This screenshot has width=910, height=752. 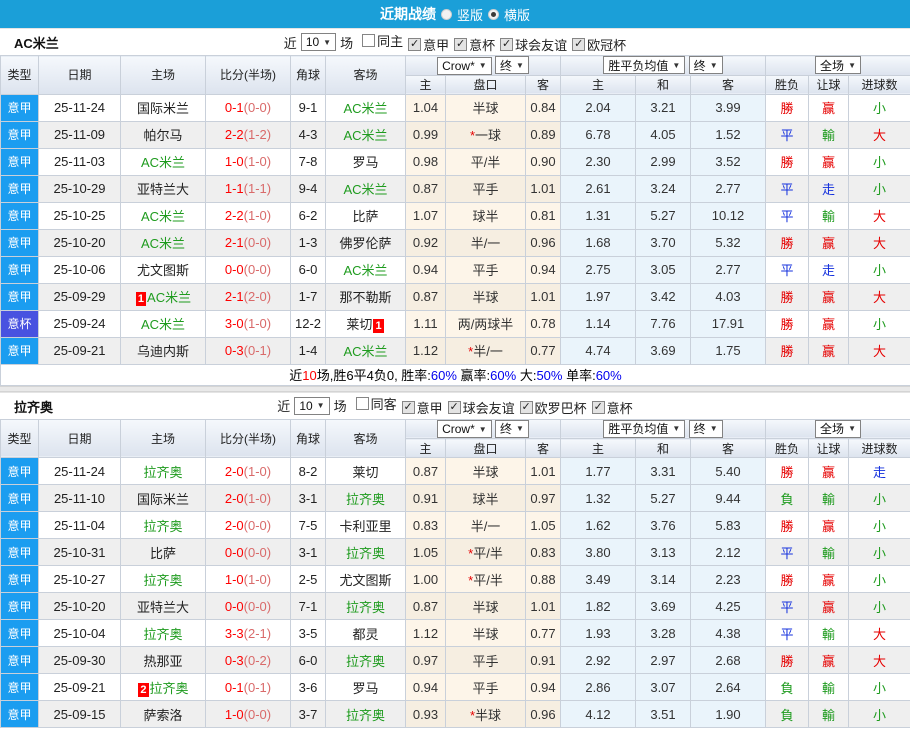 What do you see at coordinates (598, 448) in the screenshot?
I see `sub-header-avg-win: 主` at bounding box center [598, 448].